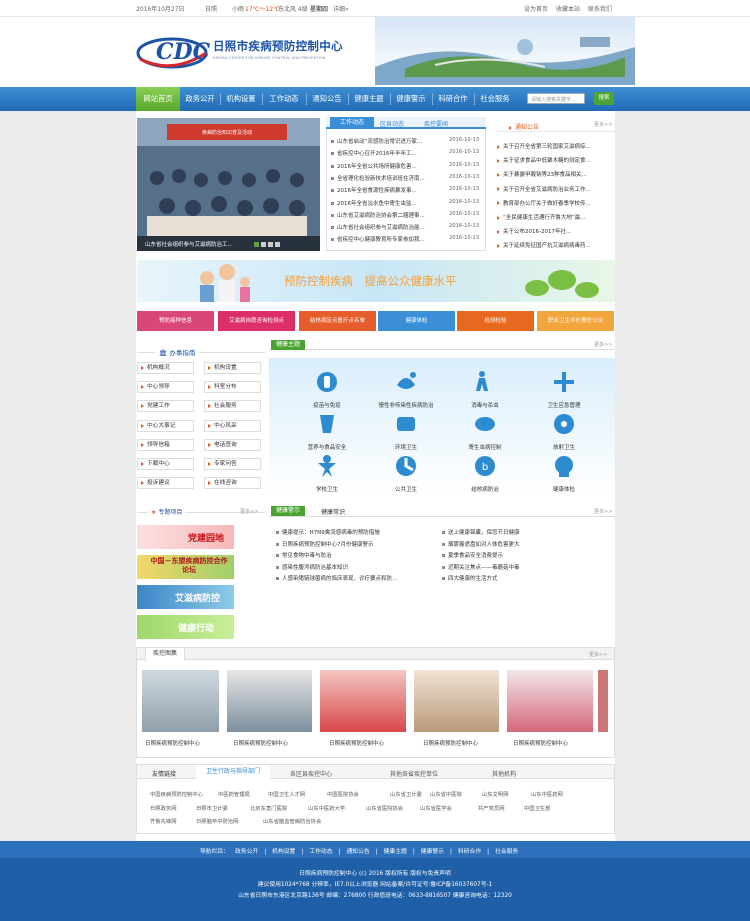 The height and width of the screenshot is (921, 750). Describe the element at coordinates (446, 794) in the screenshot. I see `friend-link: 山东省中医院` at that location.